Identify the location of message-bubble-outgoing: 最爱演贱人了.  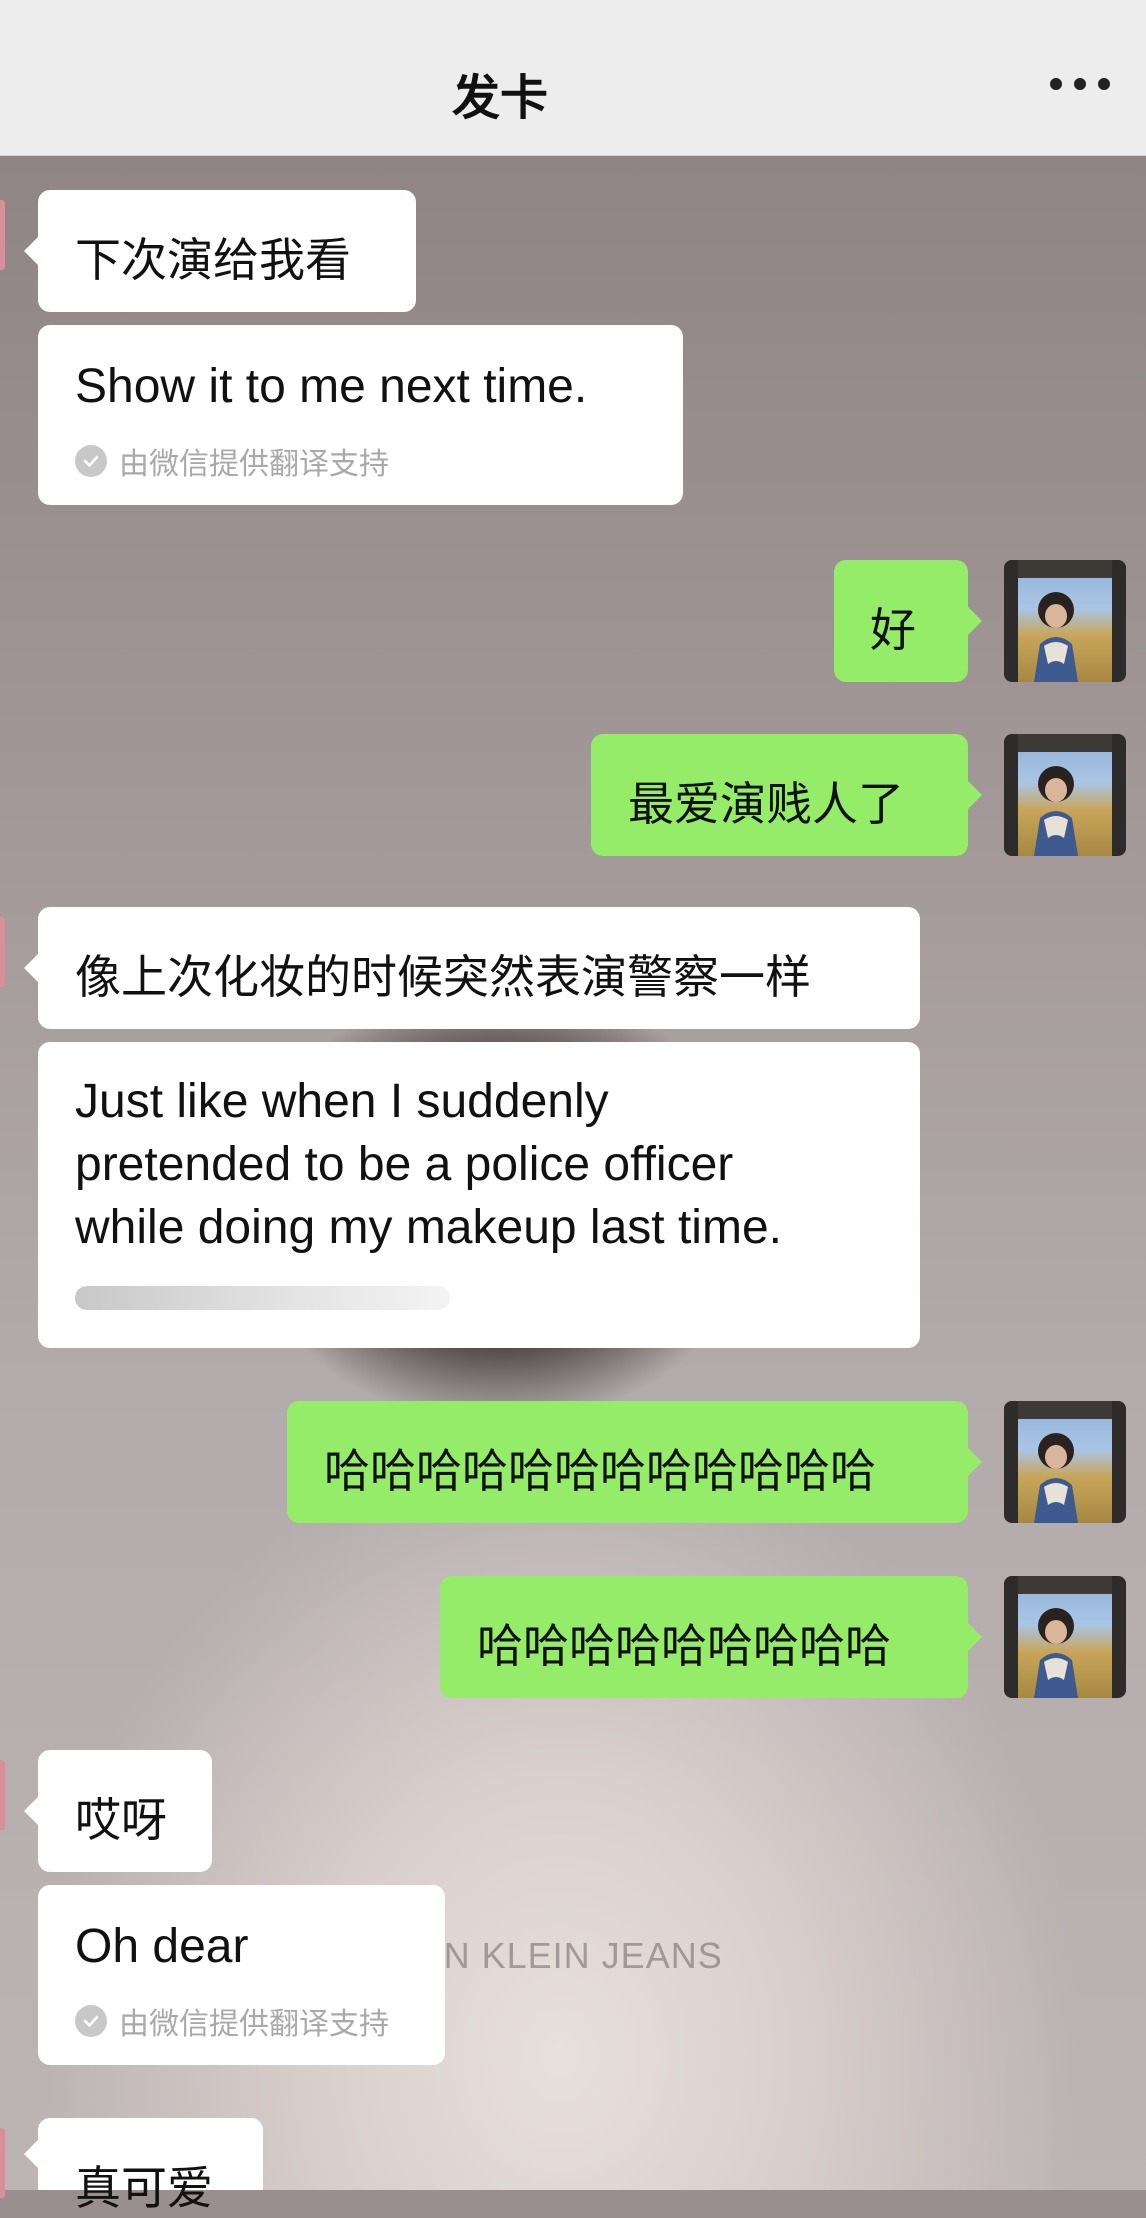
(786, 795).